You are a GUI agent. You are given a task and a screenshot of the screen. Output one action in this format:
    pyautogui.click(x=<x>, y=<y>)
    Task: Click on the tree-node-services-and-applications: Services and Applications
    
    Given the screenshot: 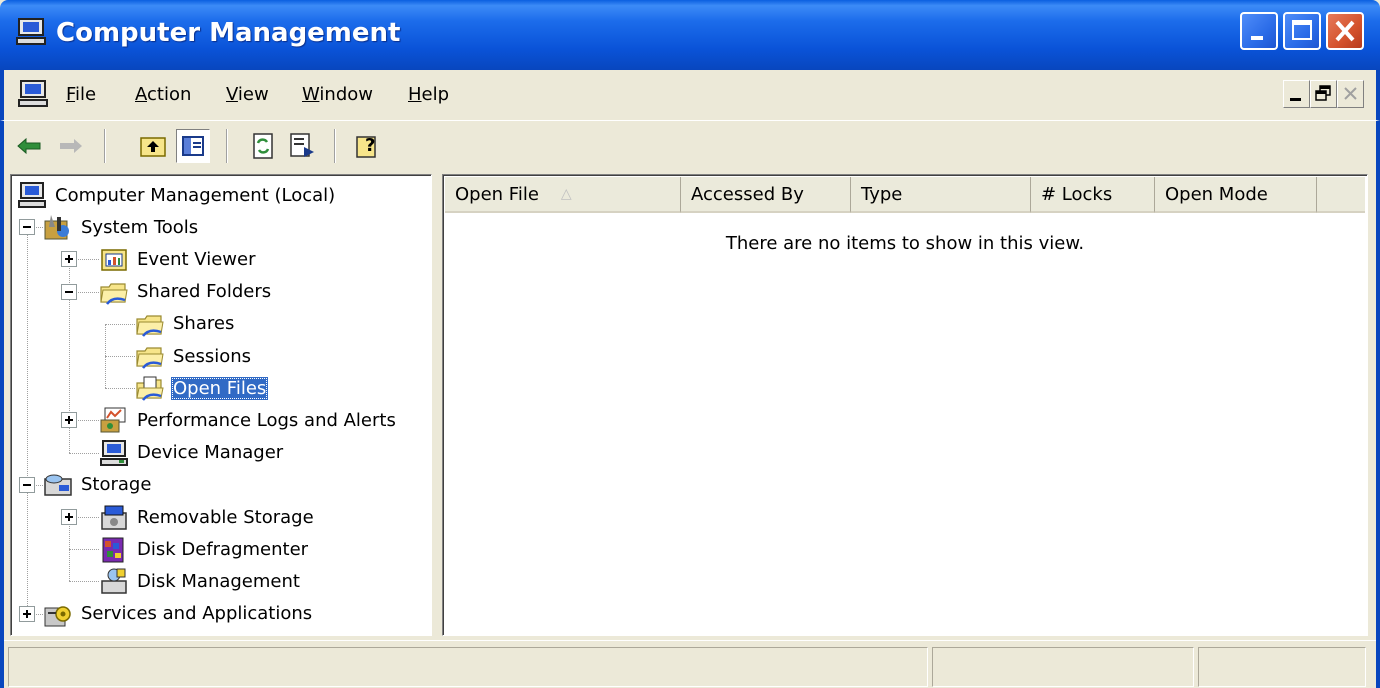 What is the action you would take?
    pyautogui.click(x=178, y=614)
    